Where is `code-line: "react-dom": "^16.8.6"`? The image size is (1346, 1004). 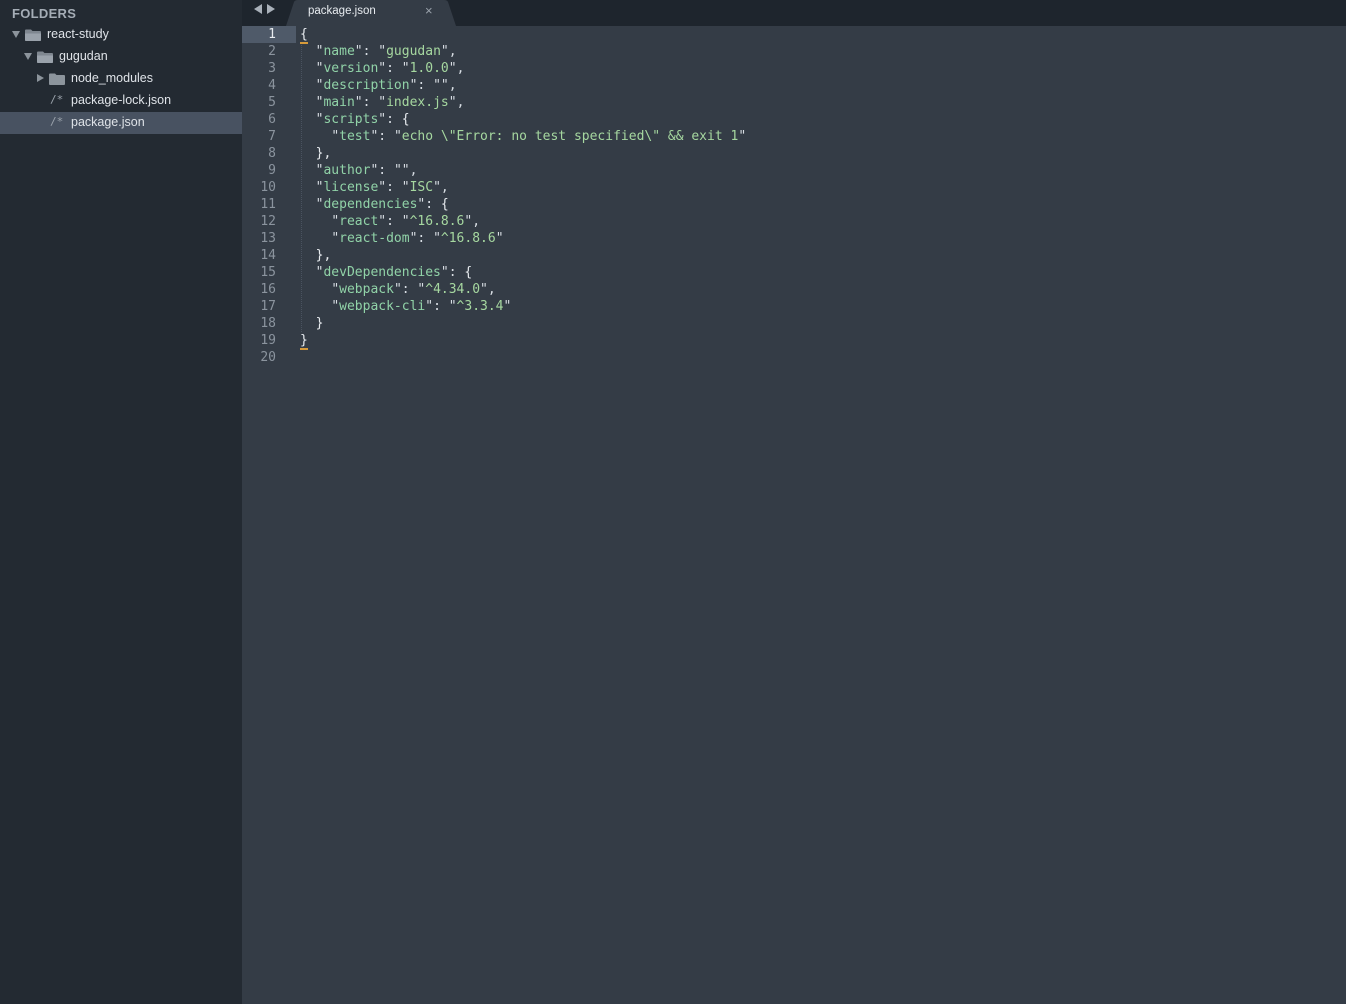 code-line: "react-dom": "^16.8.6" is located at coordinates (401, 238).